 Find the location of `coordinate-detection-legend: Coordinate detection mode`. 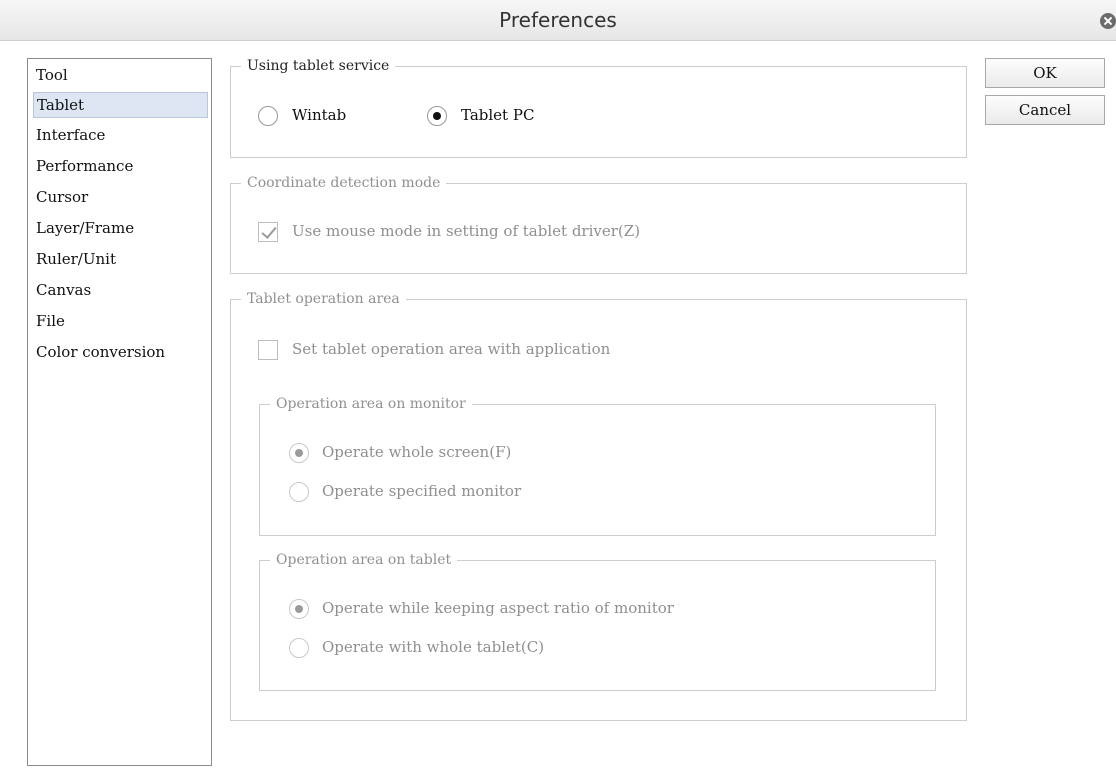

coordinate-detection-legend: Coordinate detection mode is located at coordinates (344, 183).